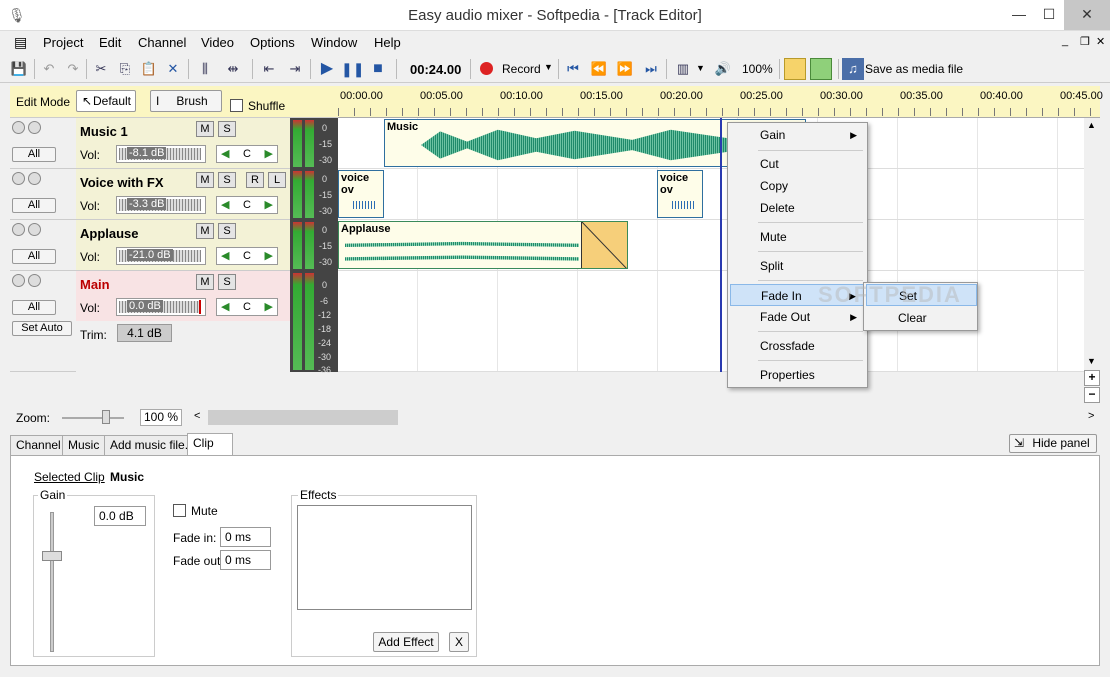  What do you see at coordinates (797, 346) in the screenshot?
I see `menu-item-crossfade: Crossfade` at bounding box center [797, 346].